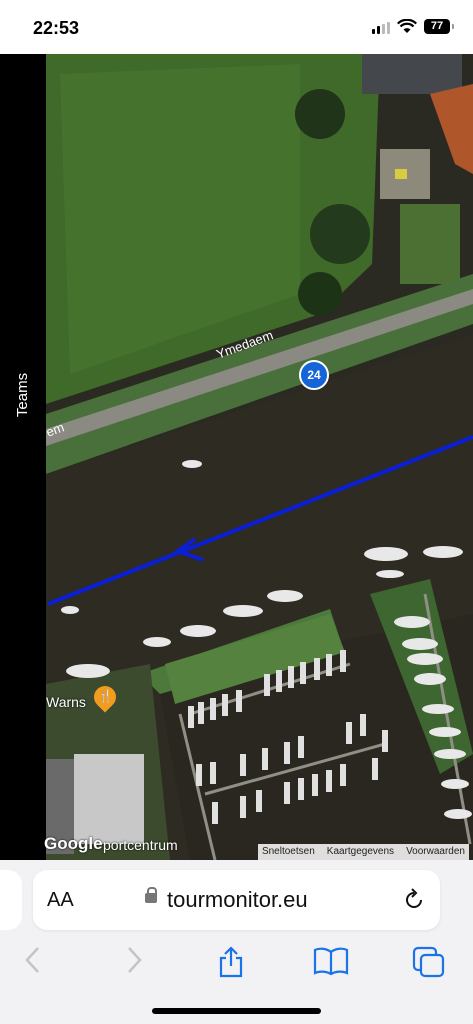 The height and width of the screenshot is (1024, 473). Describe the element at coordinates (414, 900) in the screenshot. I see `reload-icon` at that location.